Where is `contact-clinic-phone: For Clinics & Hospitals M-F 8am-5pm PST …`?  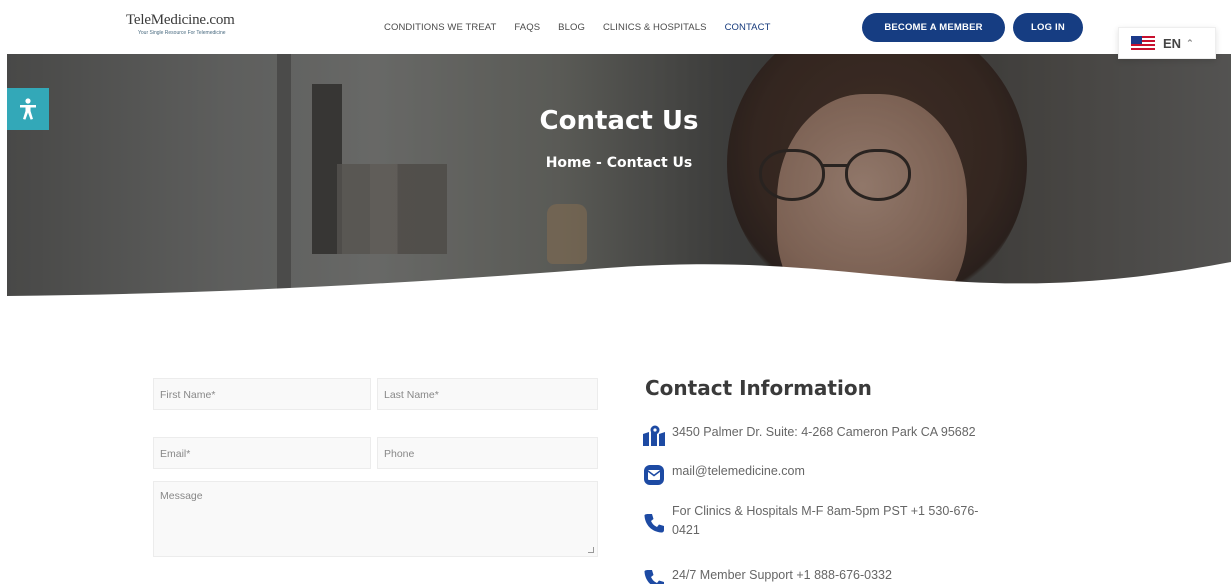 contact-clinic-phone: For Clinics & Hospitals M-F 8am-5pm PST … is located at coordinates (845, 521).